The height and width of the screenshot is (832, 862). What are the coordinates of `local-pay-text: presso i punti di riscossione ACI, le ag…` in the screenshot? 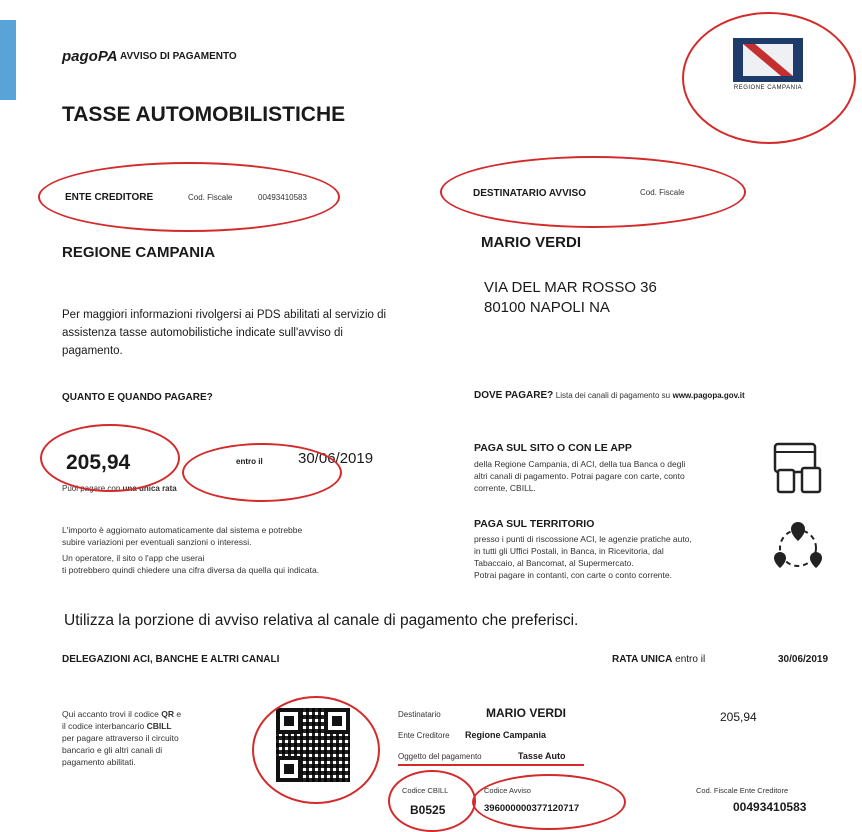 It's located at (583, 557).